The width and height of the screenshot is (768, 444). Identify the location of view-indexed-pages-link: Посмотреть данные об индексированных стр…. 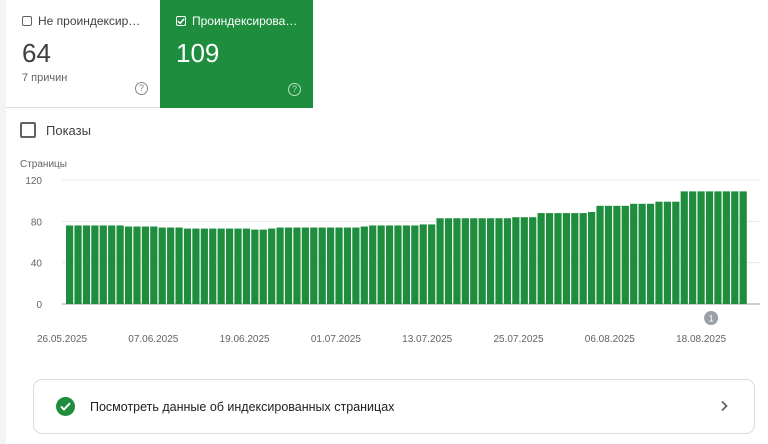
(394, 406).